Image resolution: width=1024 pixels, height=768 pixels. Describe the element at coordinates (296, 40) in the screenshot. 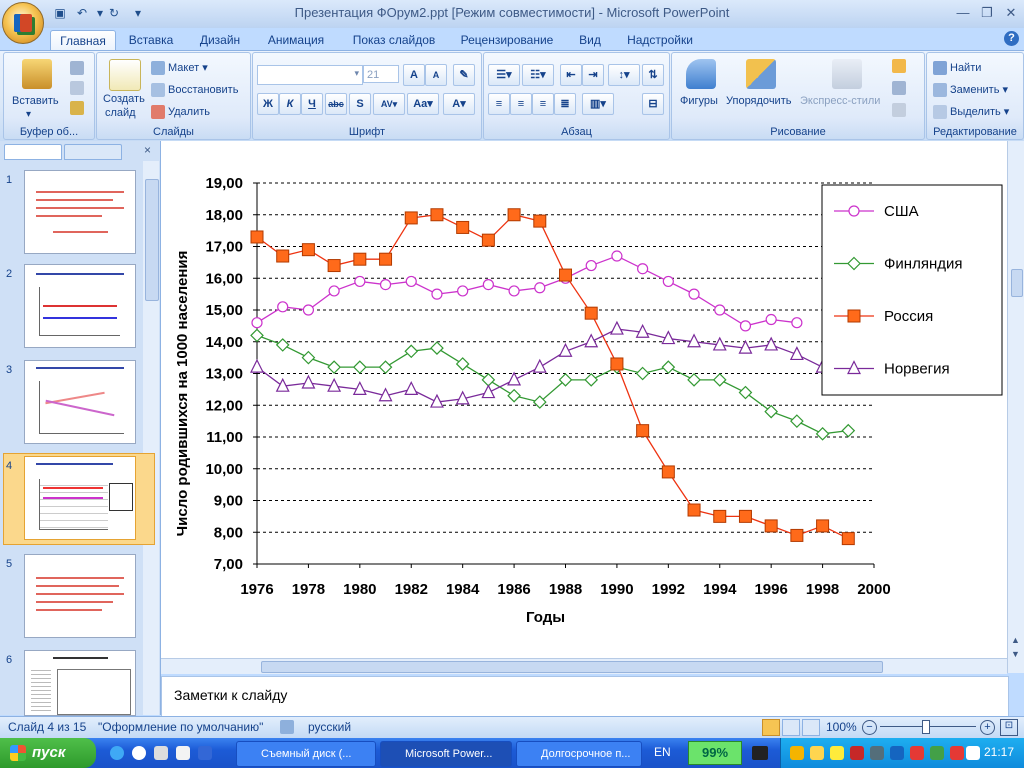

I see `tab-animation: Анимация` at that location.